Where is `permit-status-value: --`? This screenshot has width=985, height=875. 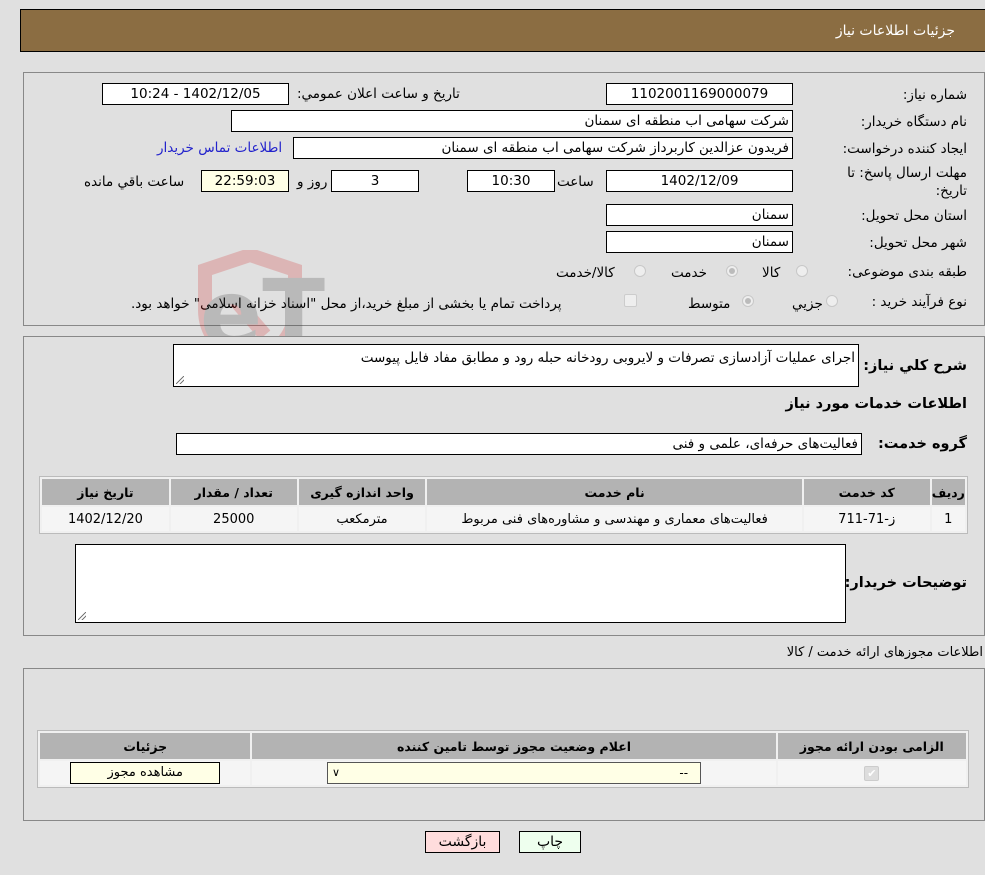 permit-status-value: -- is located at coordinates (684, 773).